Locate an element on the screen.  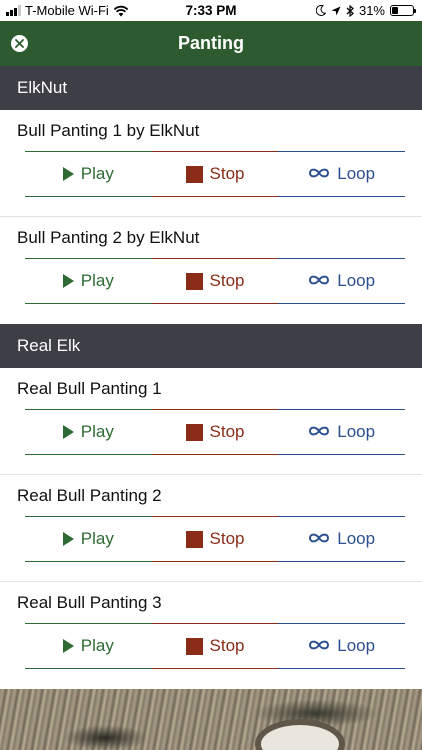
status-bar: T-Mobile Wi-Fi 7:33 PM 31% is located at coordinates (211, 10).